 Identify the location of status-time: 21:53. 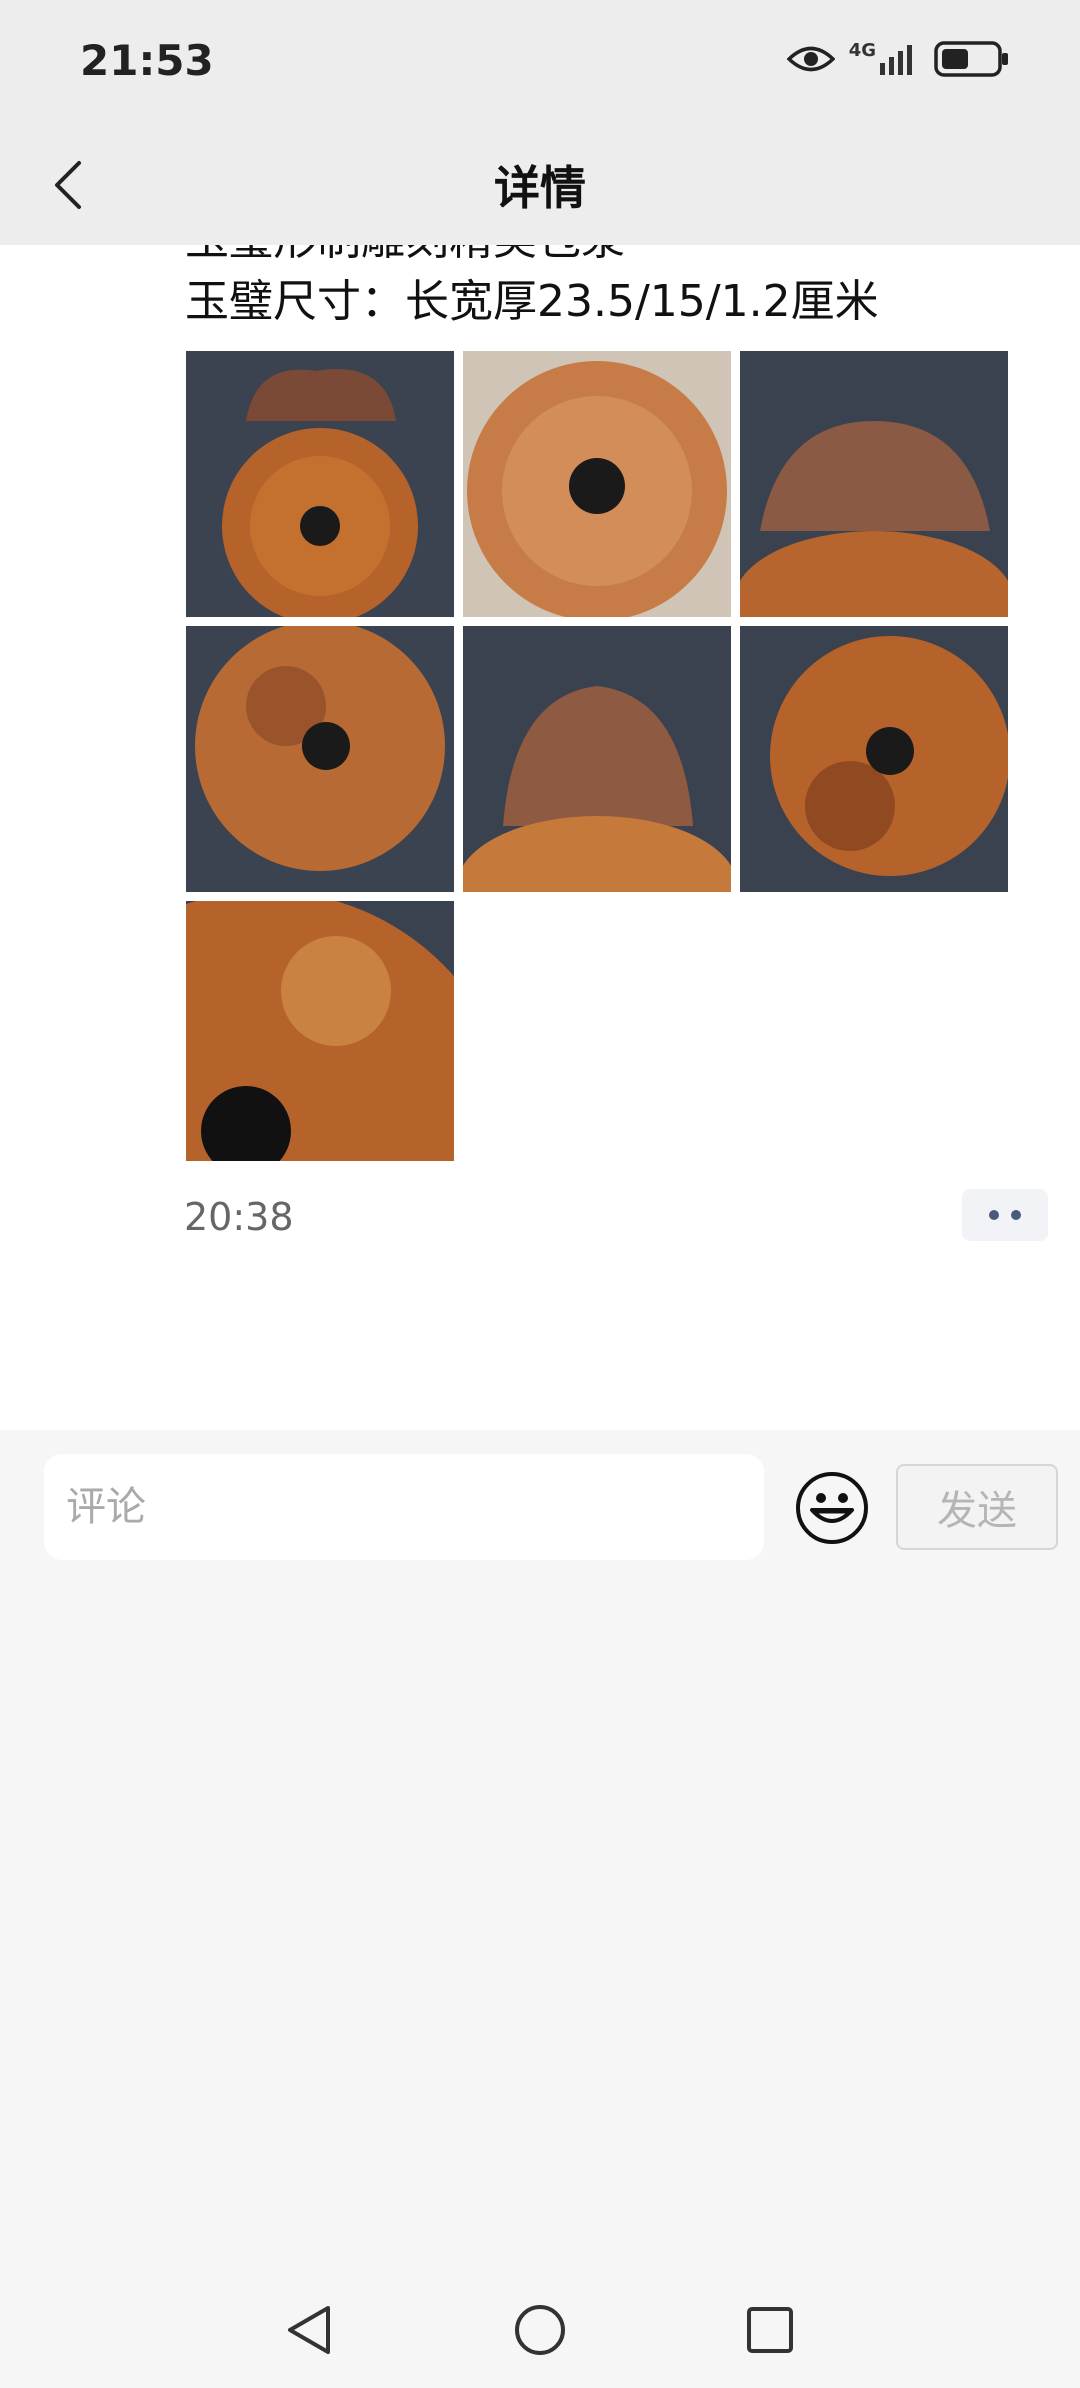
(147, 60).